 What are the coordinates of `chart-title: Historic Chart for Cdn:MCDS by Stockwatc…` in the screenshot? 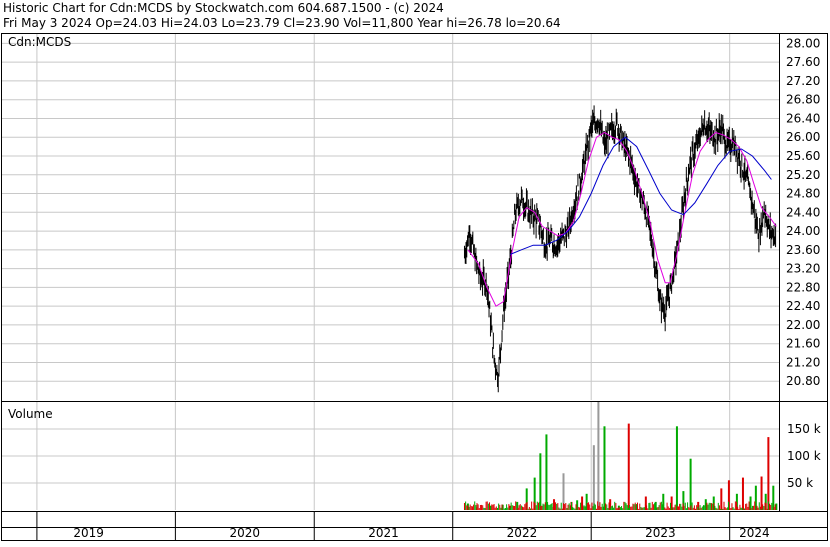 It's located at (223, 8).